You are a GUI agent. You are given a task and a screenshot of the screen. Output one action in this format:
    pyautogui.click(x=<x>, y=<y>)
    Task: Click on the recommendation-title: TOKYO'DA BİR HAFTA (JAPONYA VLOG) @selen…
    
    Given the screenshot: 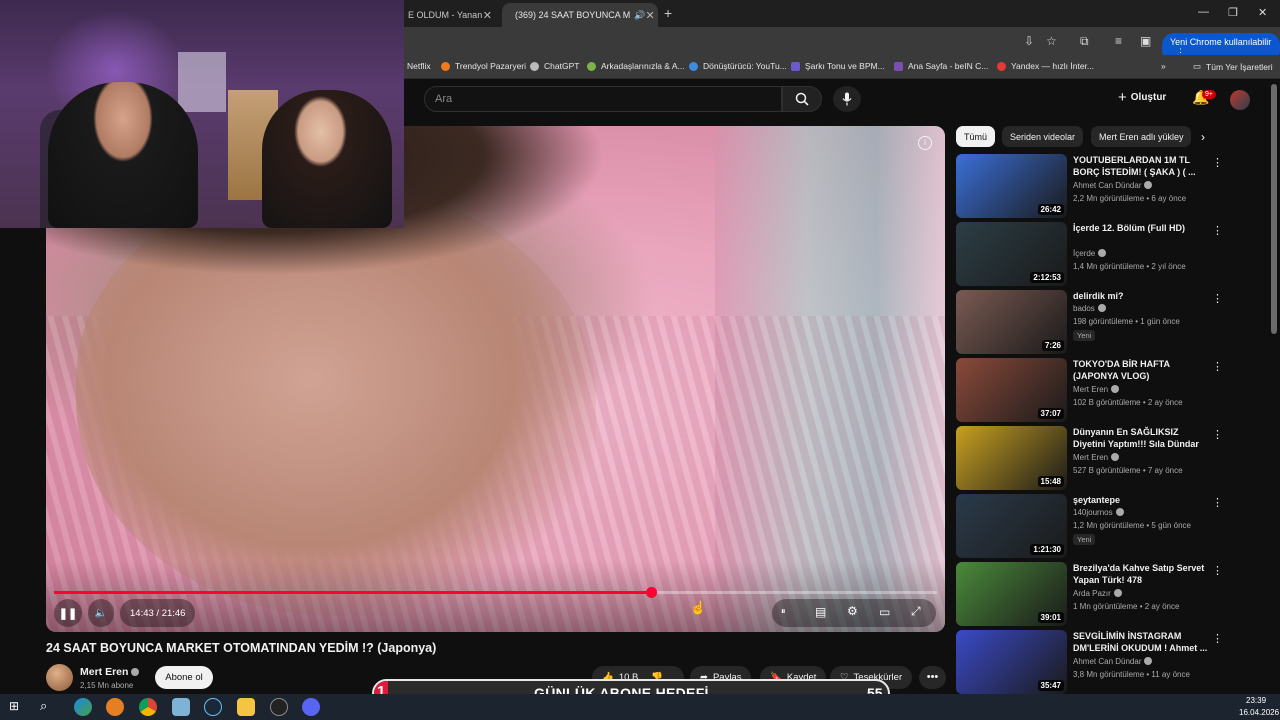 What is the action you would take?
    pyautogui.click(x=1141, y=370)
    